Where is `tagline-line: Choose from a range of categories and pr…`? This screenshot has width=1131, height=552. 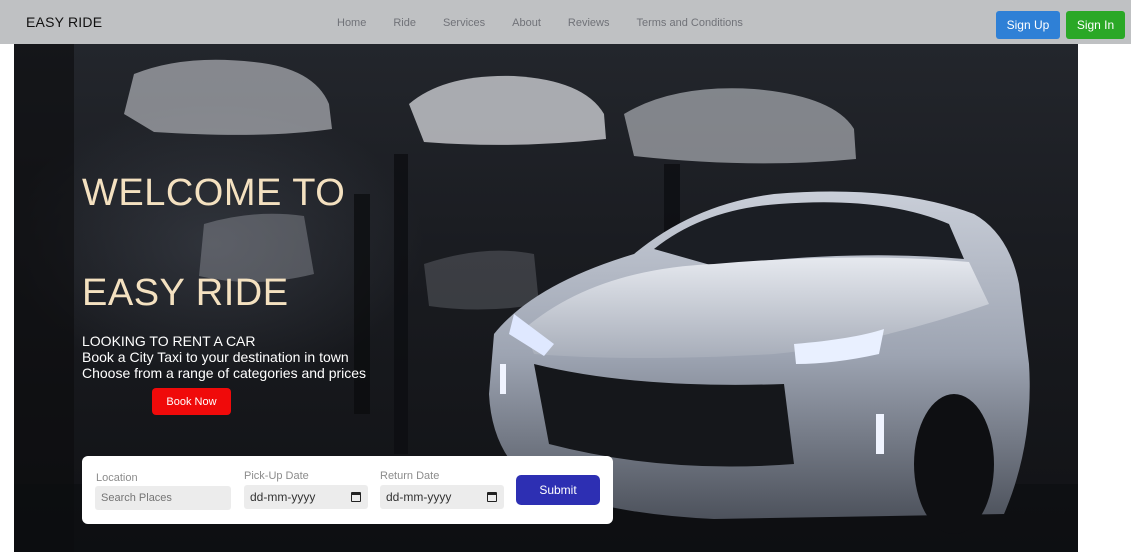
tagline-line: Choose from a range of categories and pr… is located at coordinates (224, 373).